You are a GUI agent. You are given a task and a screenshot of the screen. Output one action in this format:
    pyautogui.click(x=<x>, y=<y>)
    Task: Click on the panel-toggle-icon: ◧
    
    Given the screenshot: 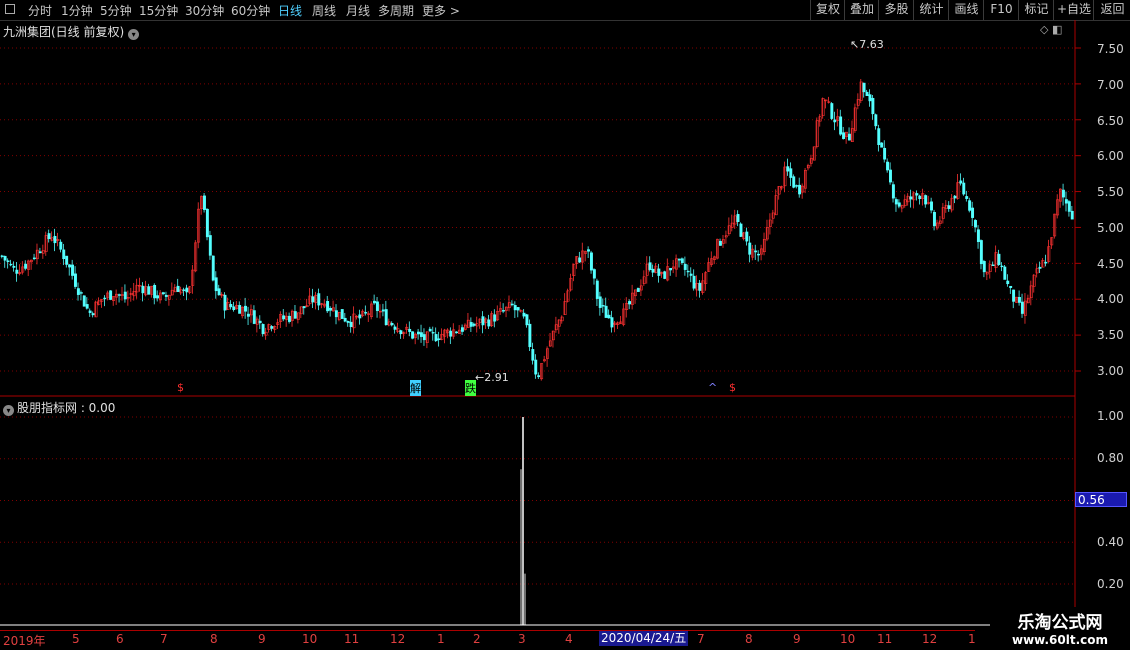 What is the action you would take?
    pyautogui.click(x=1057, y=29)
    